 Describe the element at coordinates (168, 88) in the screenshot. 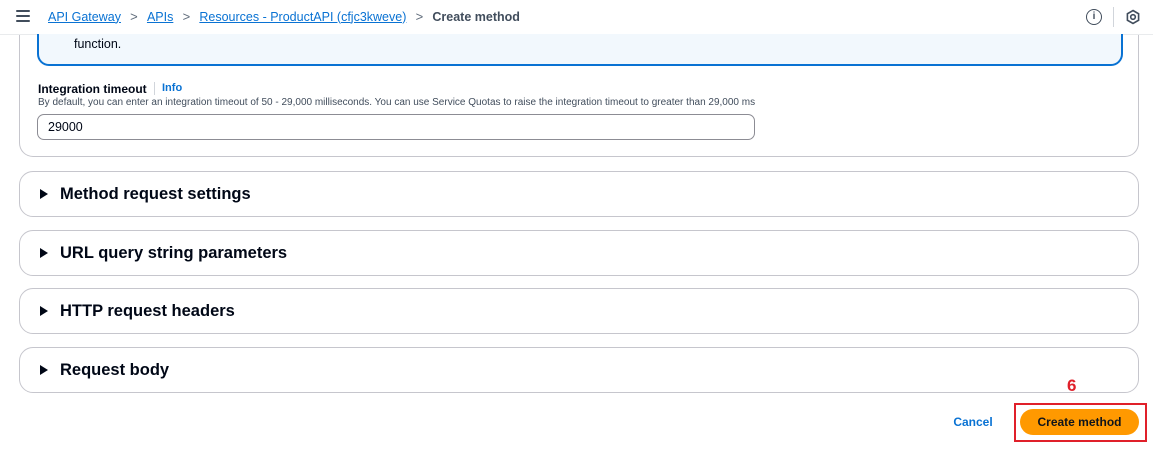

I see `integration-timeout-info-link: Info` at that location.